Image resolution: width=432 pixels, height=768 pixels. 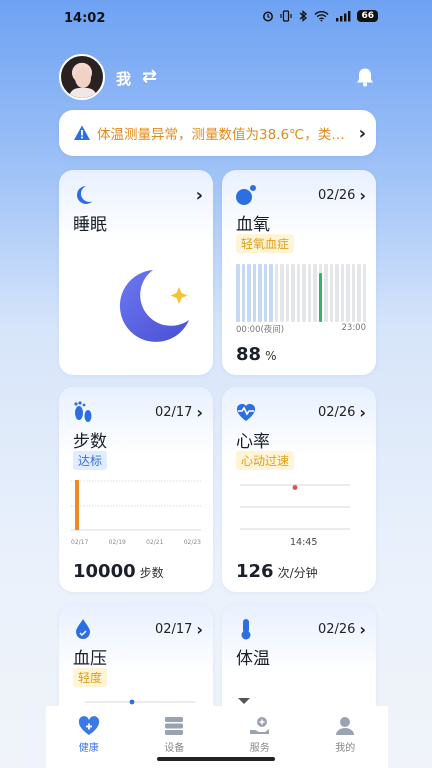 What do you see at coordinates (82, 132) in the screenshot?
I see `warning-icon` at bounding box center [82, 132].